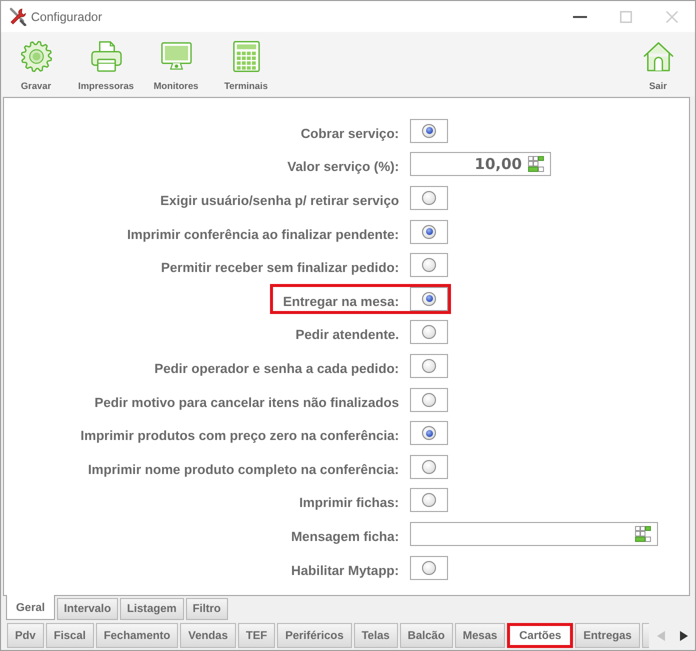 Image resolution: width=696 pixels, height=651 pixels. Describe the element at coordinates (257, 635) in the screenshot. I see `tab: TEF` at that location.